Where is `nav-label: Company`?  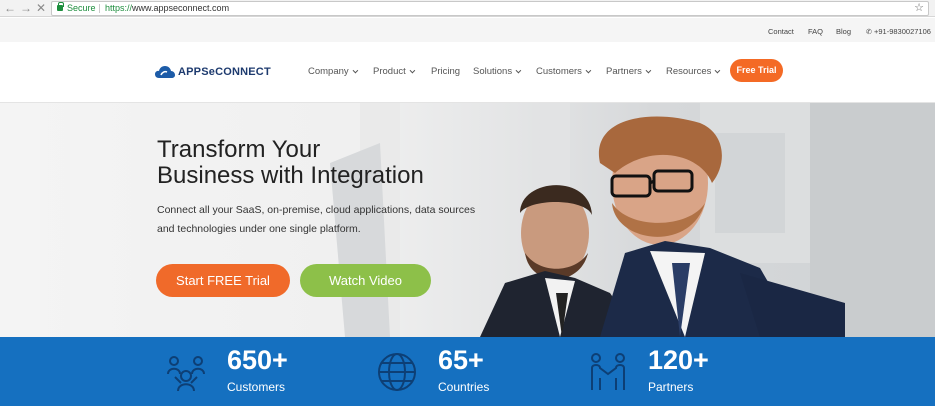 nav-label: Company is located at coordinates (328, 71).